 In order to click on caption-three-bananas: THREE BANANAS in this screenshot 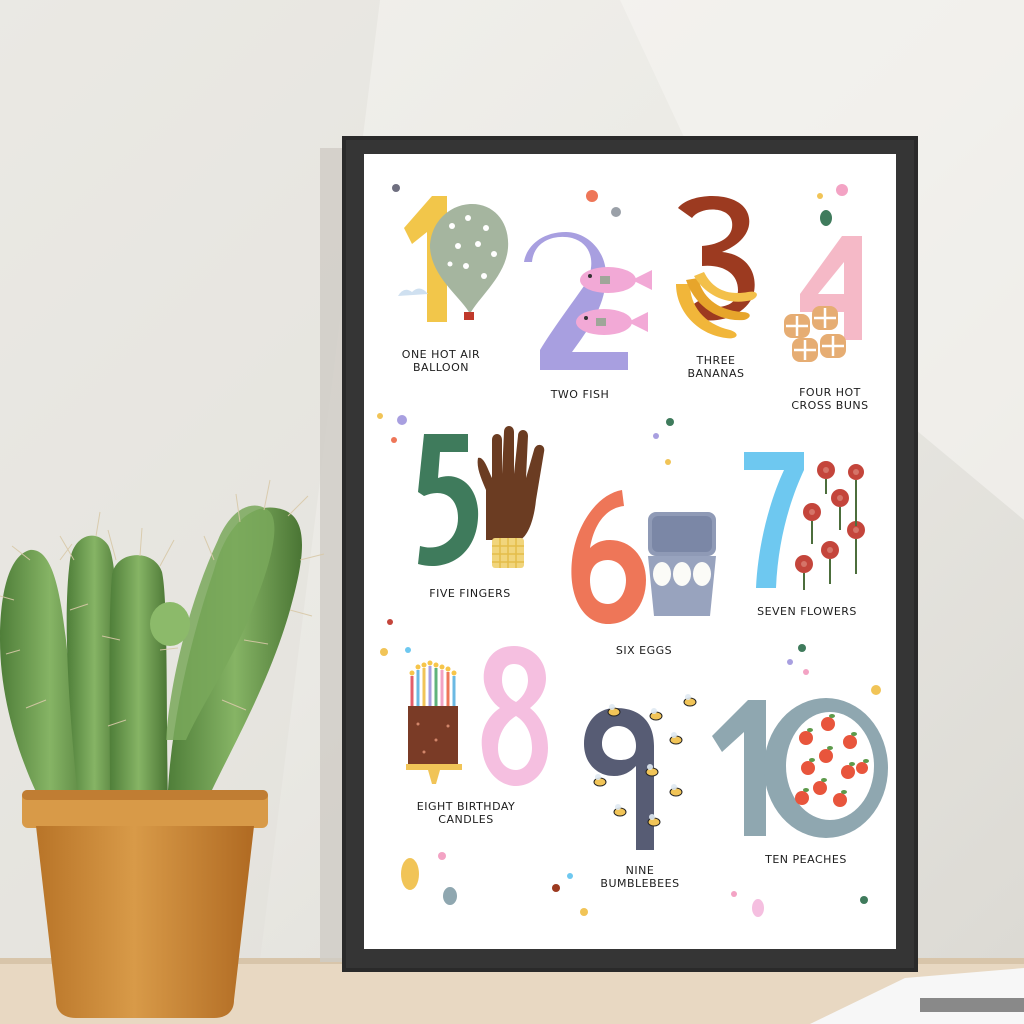, I will do `click(716, 367)`.